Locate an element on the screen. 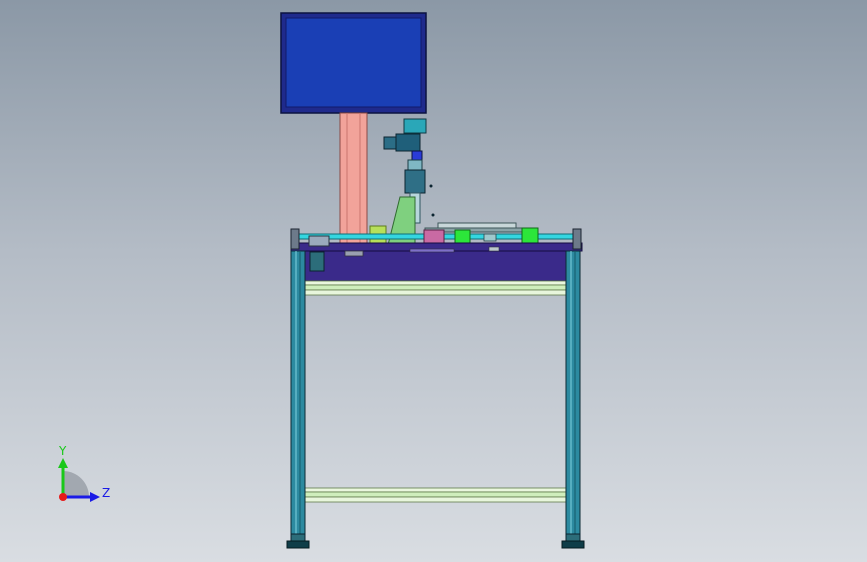  frame-post-right is located at coordinates (573, 399).